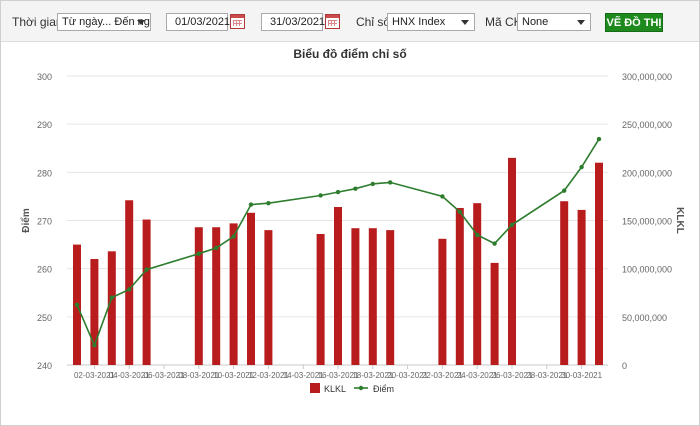  What do you see at coordinates (293, 22) in the screenshot?
I see `to-date-input: 31/03/2021` at bounding box center [293, 22].